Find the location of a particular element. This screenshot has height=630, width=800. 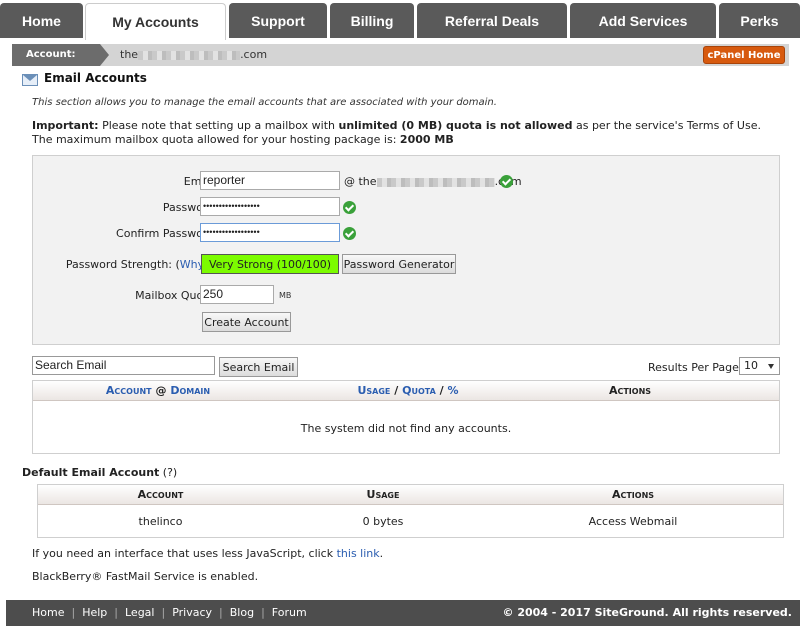

default-account-title: Default Email Account (?) is located at coordinates (99, 472).